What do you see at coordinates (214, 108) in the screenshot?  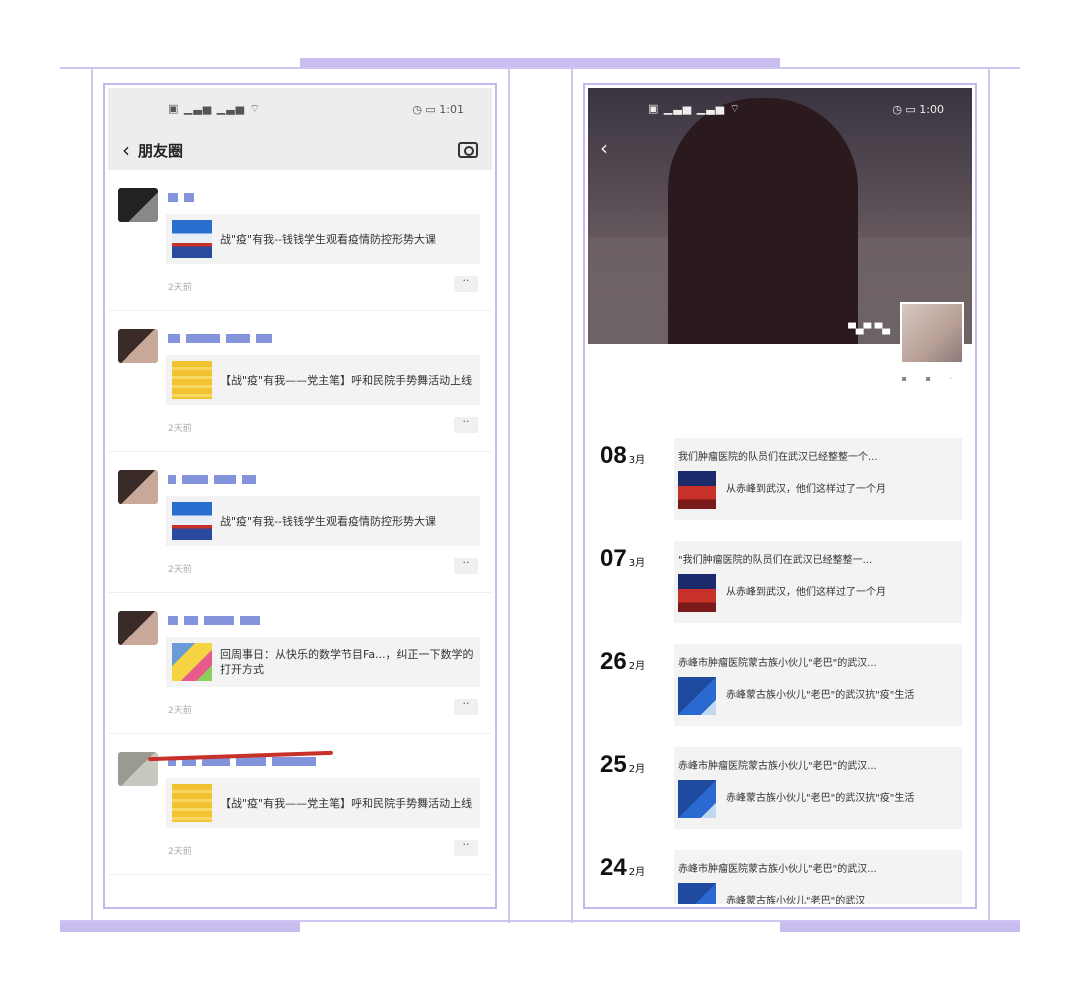 I see `signal-icon: ▣ ▁▃▅ ▁▃▅ ⌔` at bounding box center [214, 108].